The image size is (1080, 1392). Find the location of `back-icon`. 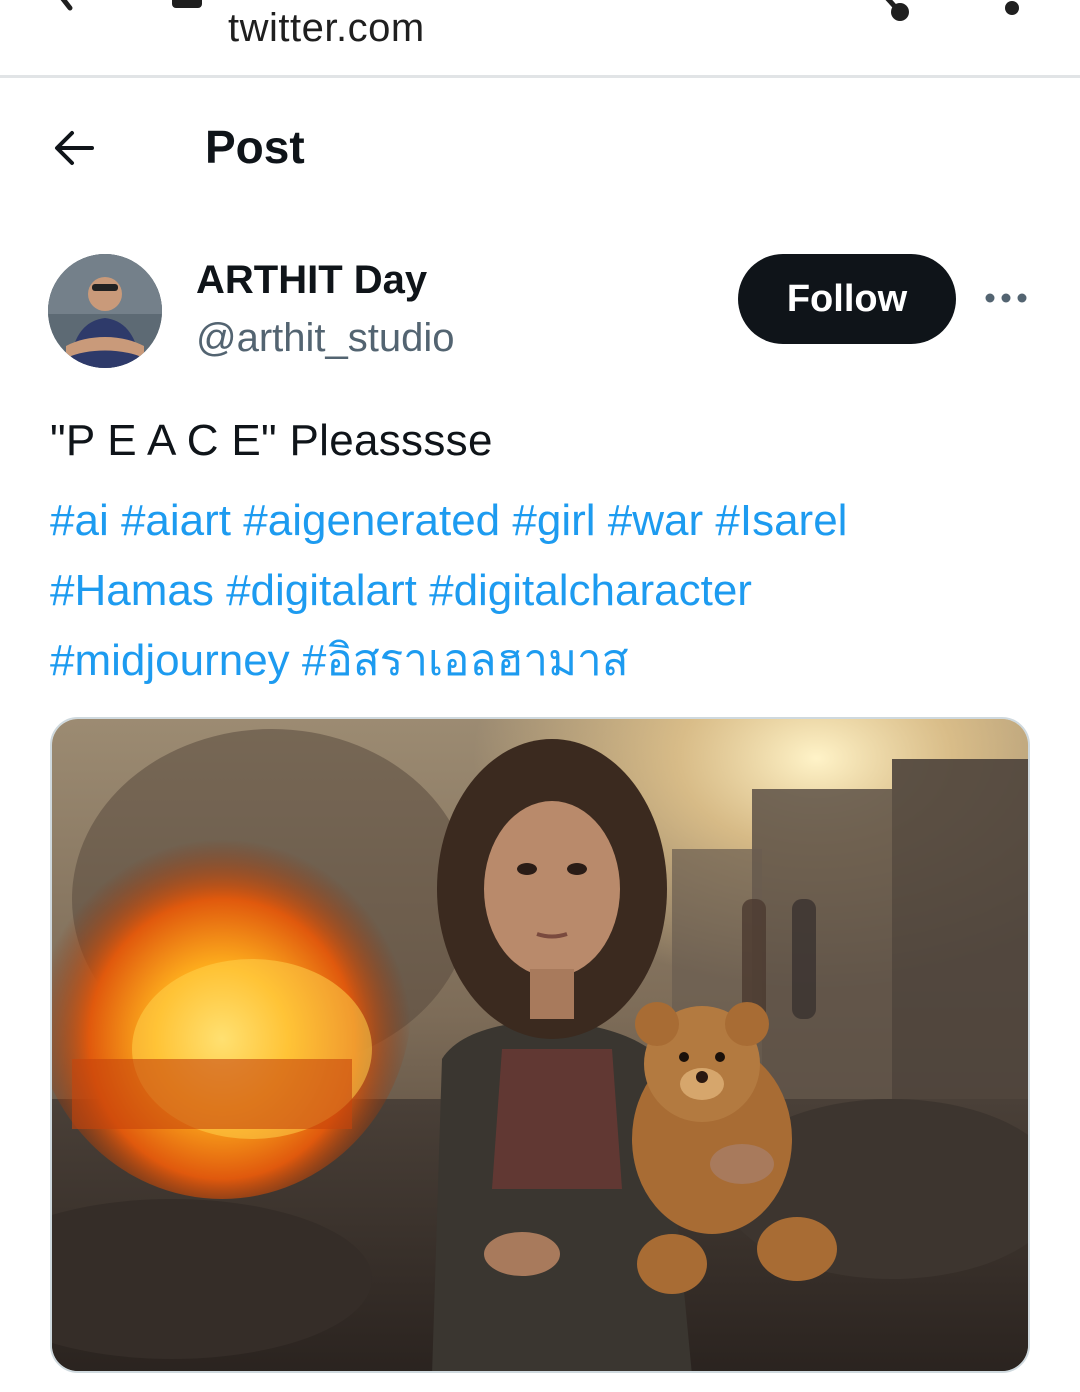

back-icon is located at coordinates (68, 8).